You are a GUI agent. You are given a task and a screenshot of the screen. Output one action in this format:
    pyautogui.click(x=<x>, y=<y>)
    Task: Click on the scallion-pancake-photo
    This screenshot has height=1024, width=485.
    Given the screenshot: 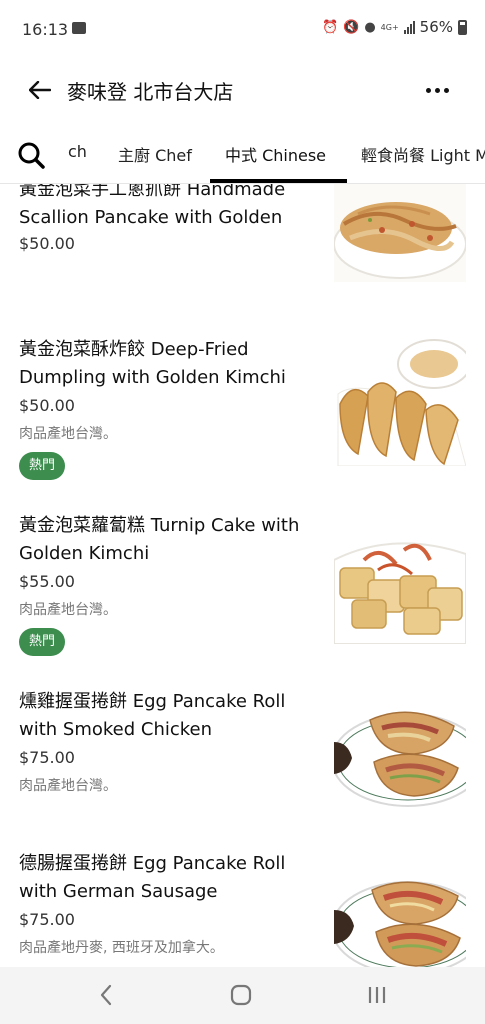 What is the action you would take?
    pyautogui.click(x=400, y=233)
    